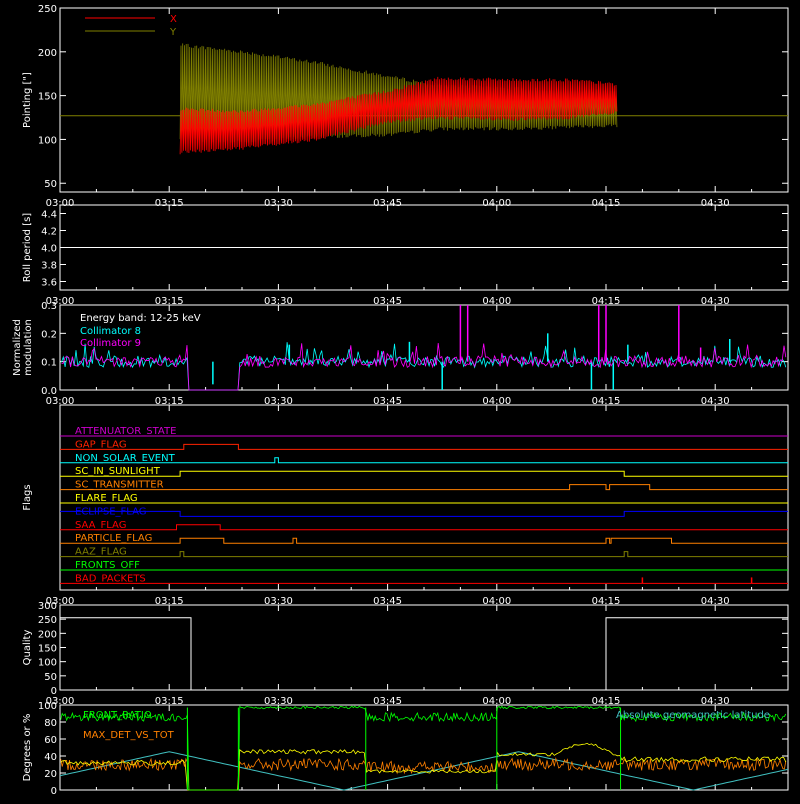  I want to click on flag-label: ATTENUATOR_STATE, so click(125, 431).